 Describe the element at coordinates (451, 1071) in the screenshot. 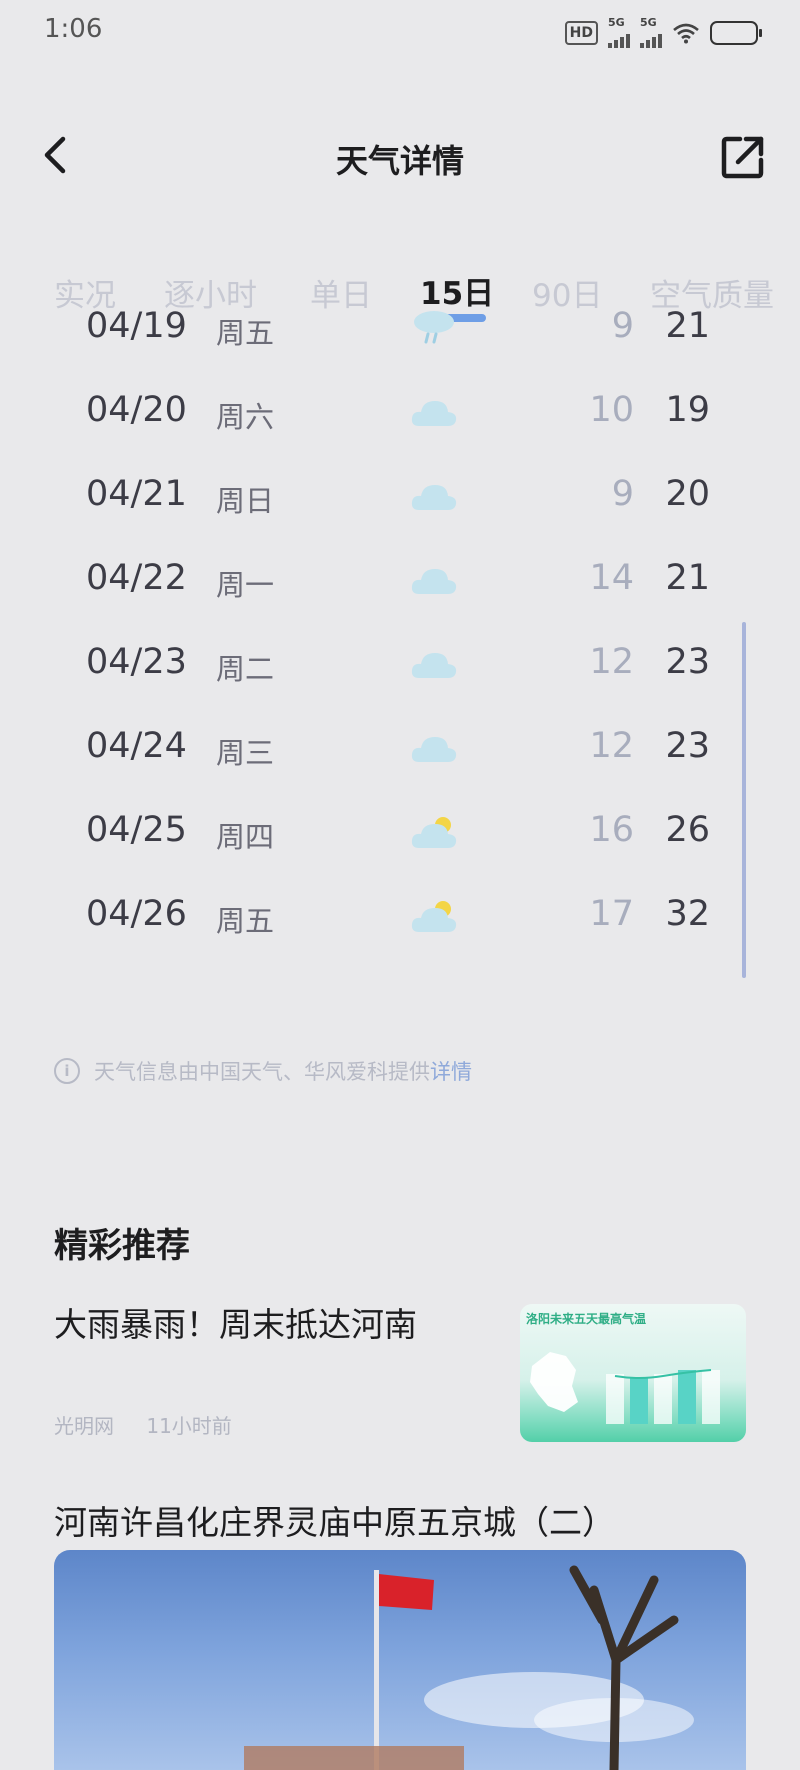

I see `source-details-link: 详情` at that location.